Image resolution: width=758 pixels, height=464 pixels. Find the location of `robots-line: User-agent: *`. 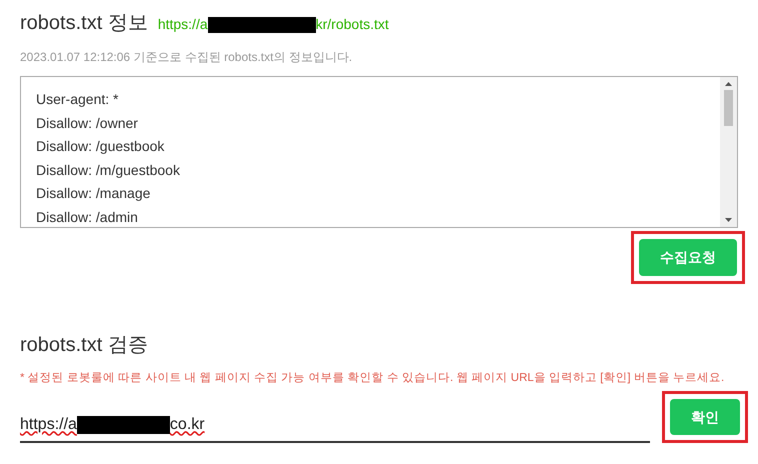

robots-line: User-agent: * is located at coordinates (77, 99).